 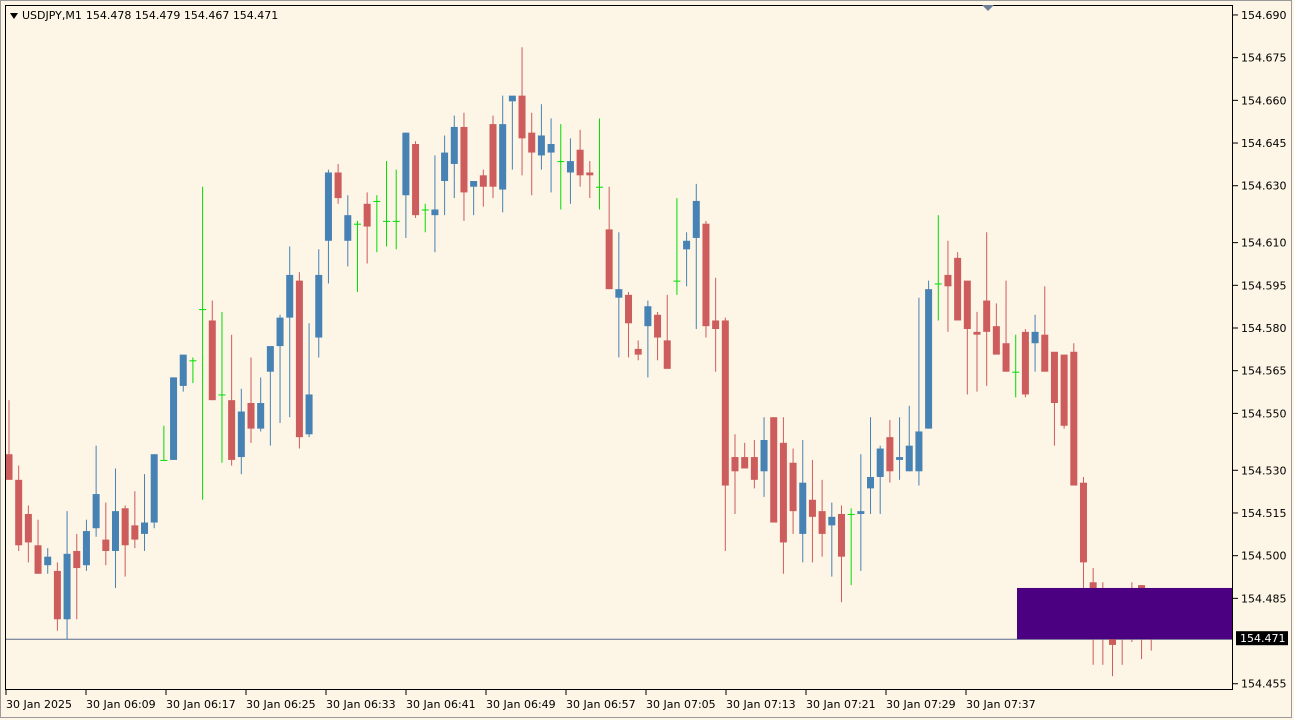 I want to click on price-zone-box, so click(x=1124, y=613).